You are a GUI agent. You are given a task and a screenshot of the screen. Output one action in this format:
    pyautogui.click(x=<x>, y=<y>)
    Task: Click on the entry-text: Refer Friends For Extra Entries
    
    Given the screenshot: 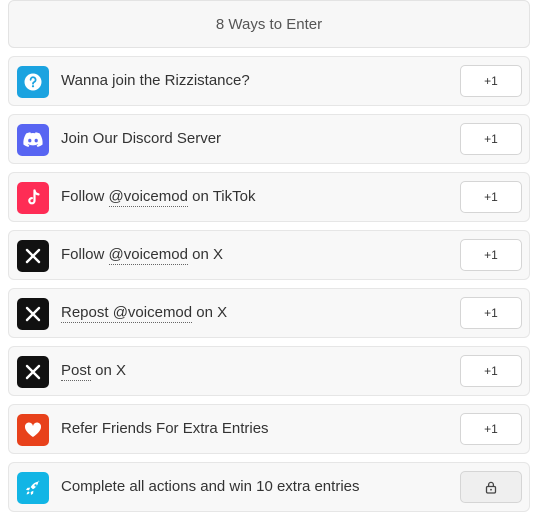 What is the action you would take?
    pyautogui.click(x=165, y=428)
    